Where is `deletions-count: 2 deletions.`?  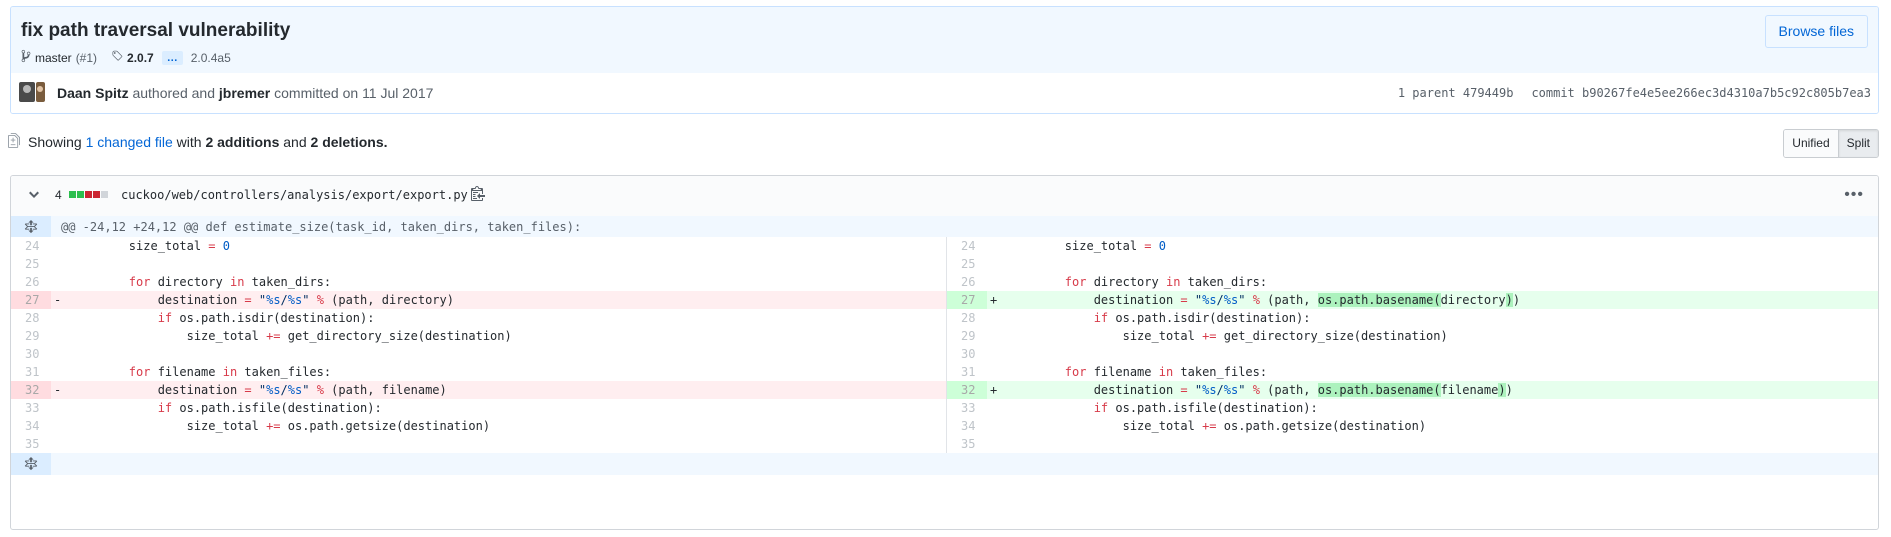
deletions-count: 2 deletions. is located at coordinates (349, 142).